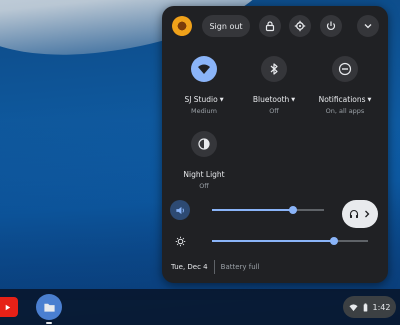 This screenshot has width=400, height=325. I want to click on night-light-tile: Night Light Off, so click(204, 160).